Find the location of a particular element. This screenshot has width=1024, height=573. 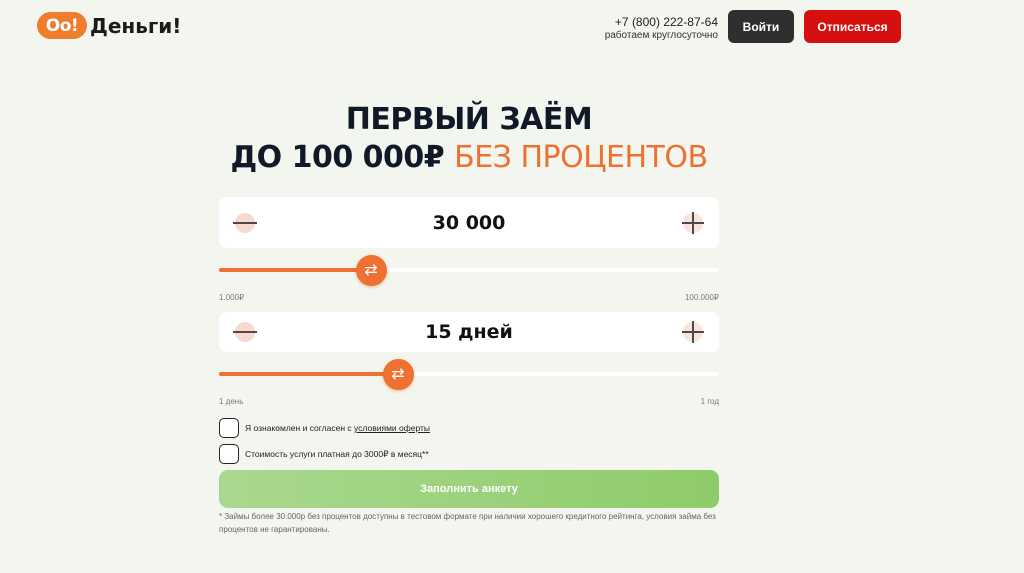

amount-stepper: 30 000 is located at coordinates (469, 222).